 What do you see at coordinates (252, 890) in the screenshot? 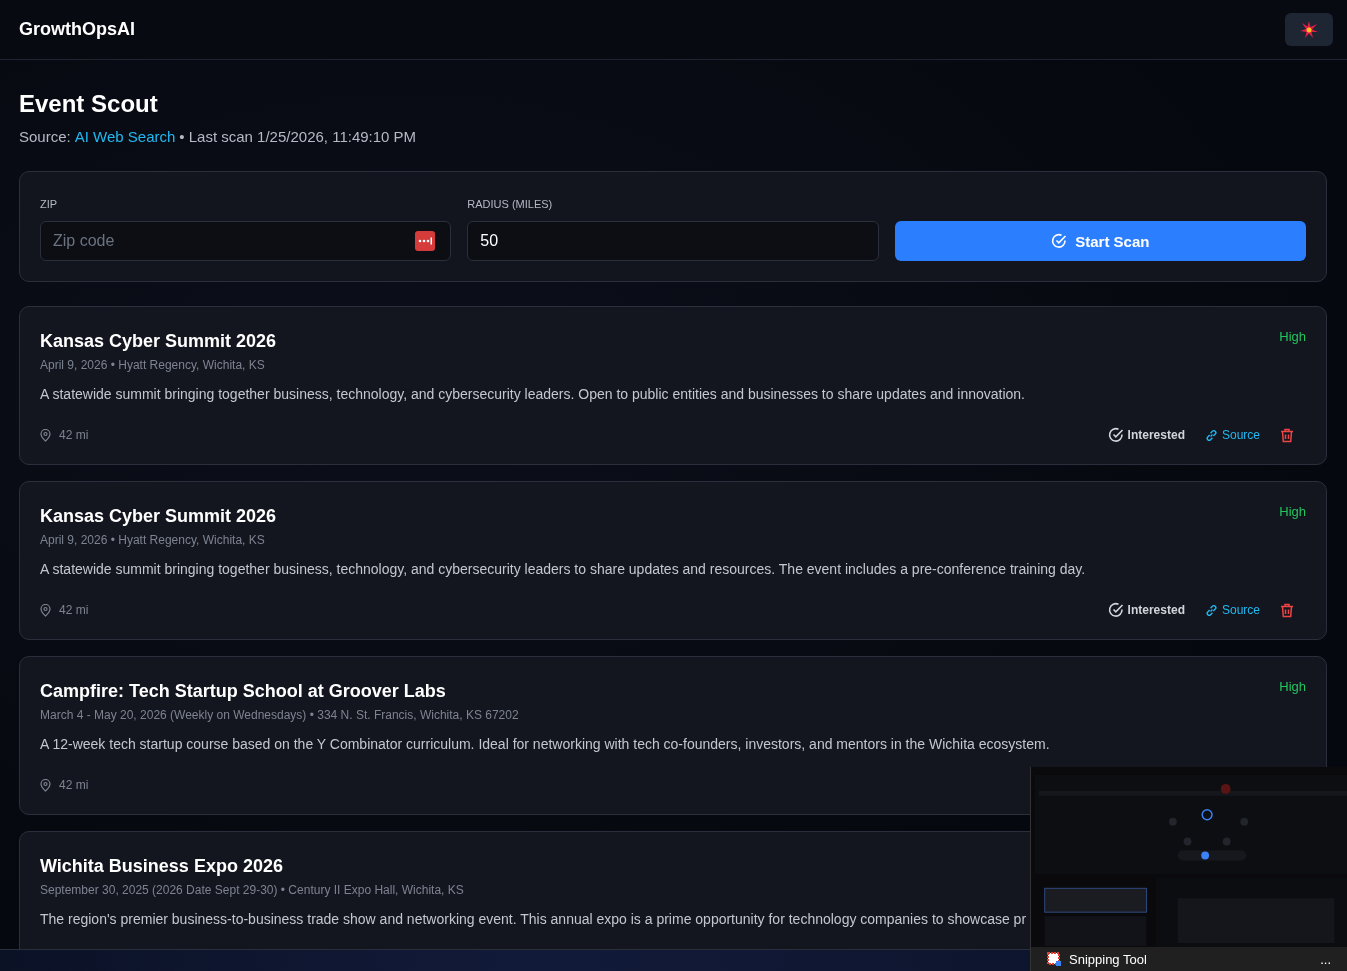
I see `event-meta: September 30, 2025 (2026 Date Sept 29-30) • Century II Expo Hall, Wichita, KS` at bounding box center [252, 890].